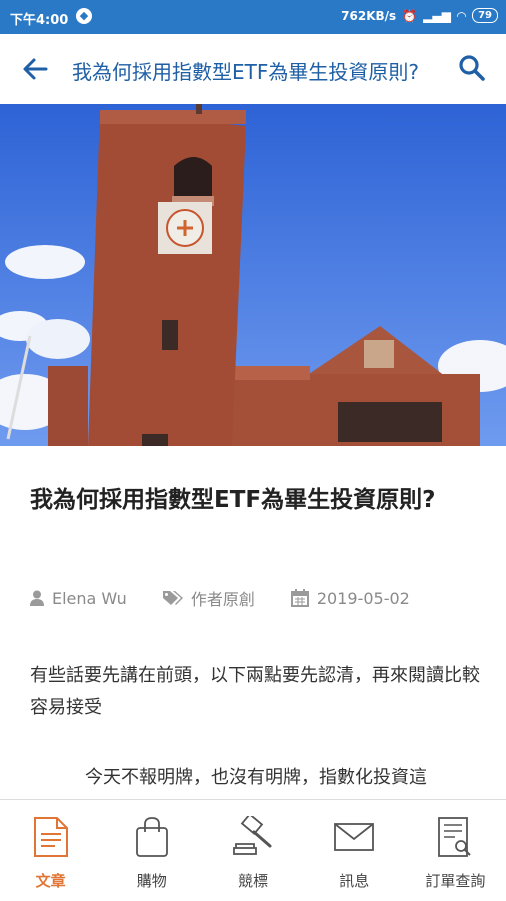 This screenshot has width=506, height=901. Describe the element at coordinates (245, 72) in the screenshot. I see `page-title: 我為何採用指數型ETF為畢生投資原則?` at that location.